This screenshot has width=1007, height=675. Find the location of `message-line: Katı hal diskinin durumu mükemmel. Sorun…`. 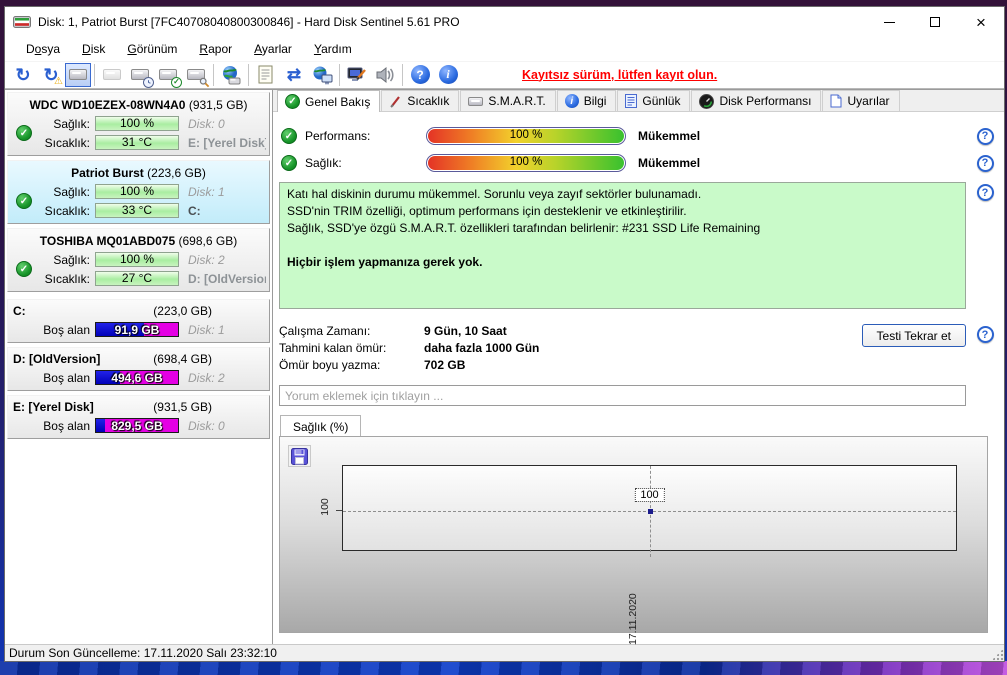

message-line: Katı hal diskinin durumu mükemmel. Sorun… is located at coordinates (494, 194).